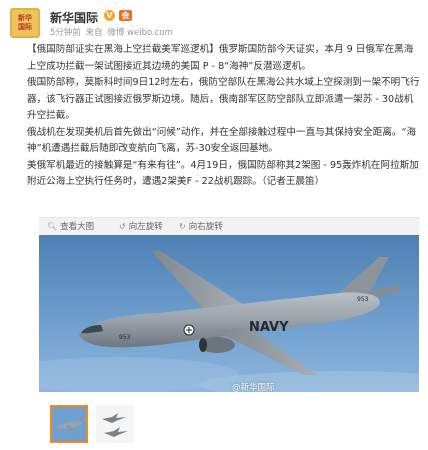 Image resolution: width=428 pixels, height=450 pixels. I want to click on engine-intake, so click(203, 345).